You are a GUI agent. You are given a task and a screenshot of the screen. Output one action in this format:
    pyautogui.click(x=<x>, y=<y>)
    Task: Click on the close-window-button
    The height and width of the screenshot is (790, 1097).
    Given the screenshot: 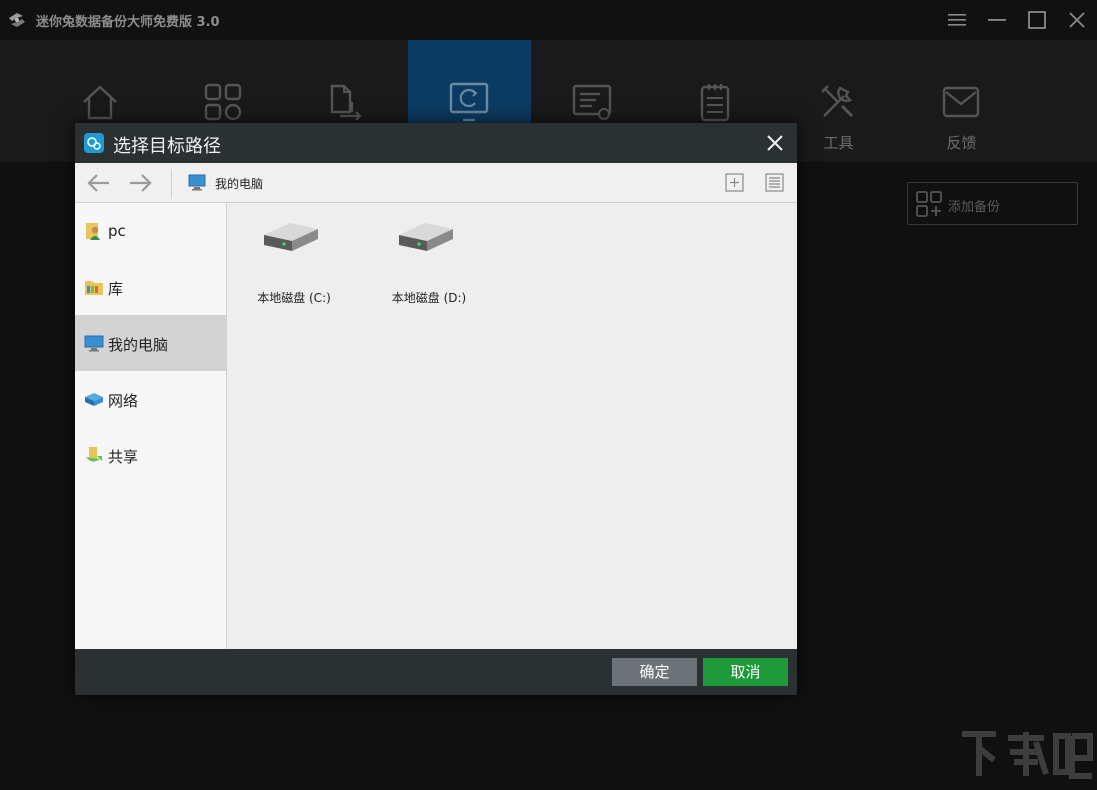 What is the action you would take?
    pyautogui.click(x=1077, y=20)
    